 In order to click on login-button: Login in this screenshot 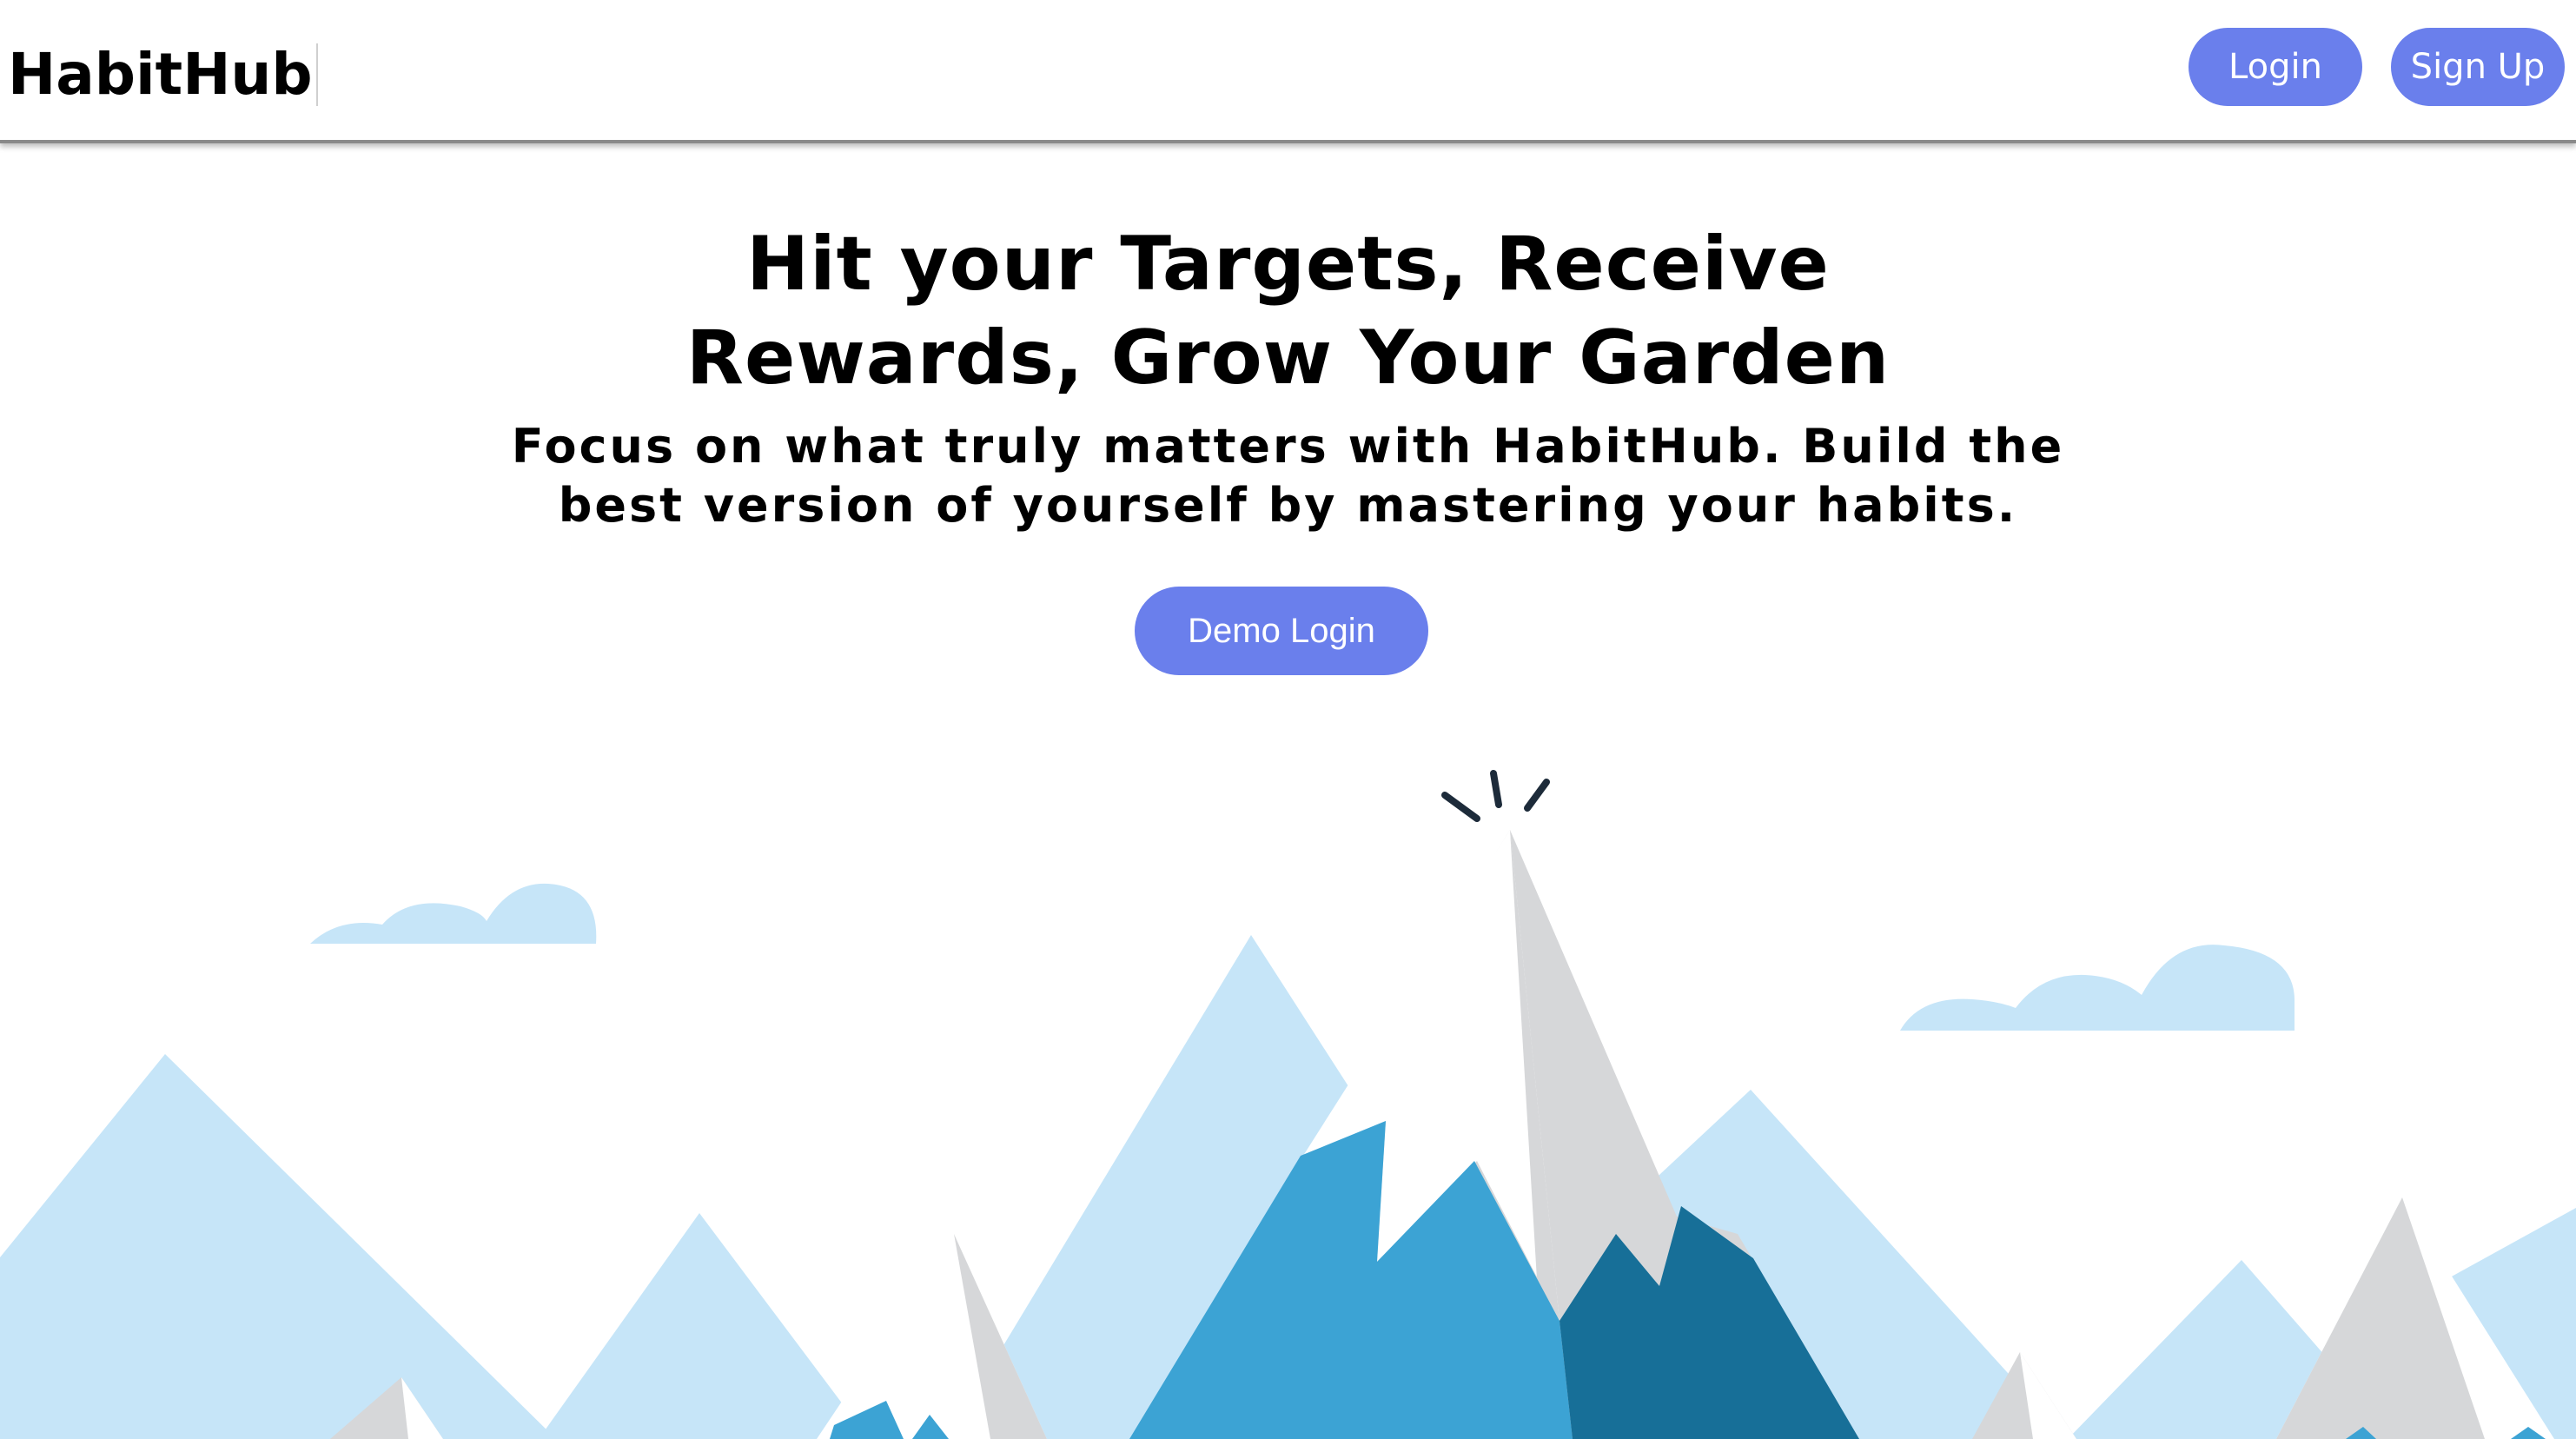, I will do `click(2275, 67)`.